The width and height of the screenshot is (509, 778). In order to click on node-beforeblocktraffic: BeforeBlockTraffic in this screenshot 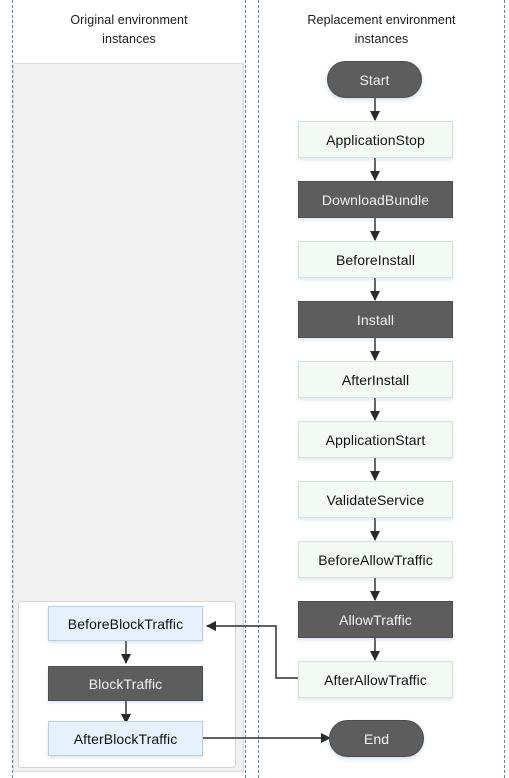, I will do `click(125, 623)`.